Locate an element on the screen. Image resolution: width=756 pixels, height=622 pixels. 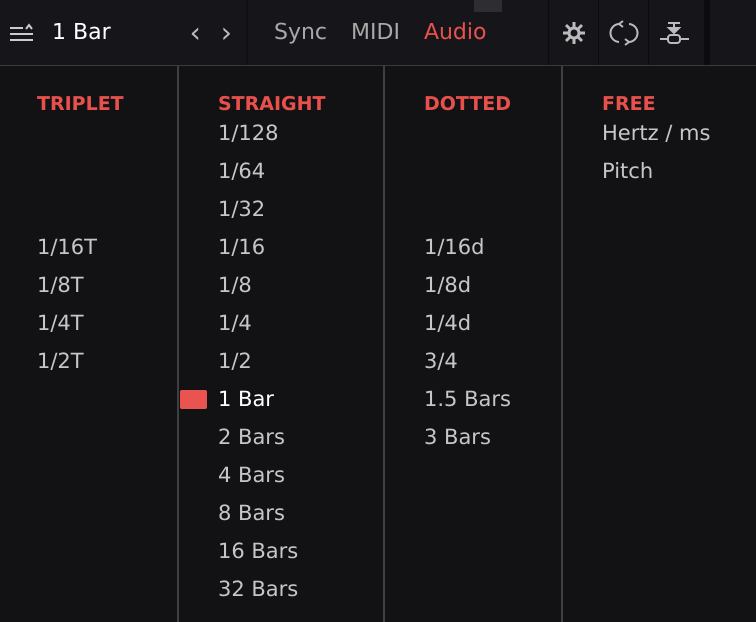
option-item: 2 Bars is located at coordinates (251, 437).